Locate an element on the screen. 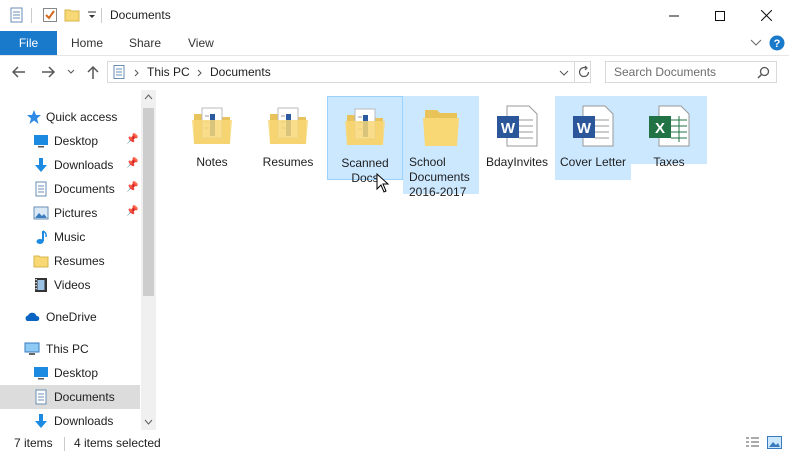 The width and height of the screenshot is (789, 455). file-name: BdayInvites is located at coordinates (517, 162).